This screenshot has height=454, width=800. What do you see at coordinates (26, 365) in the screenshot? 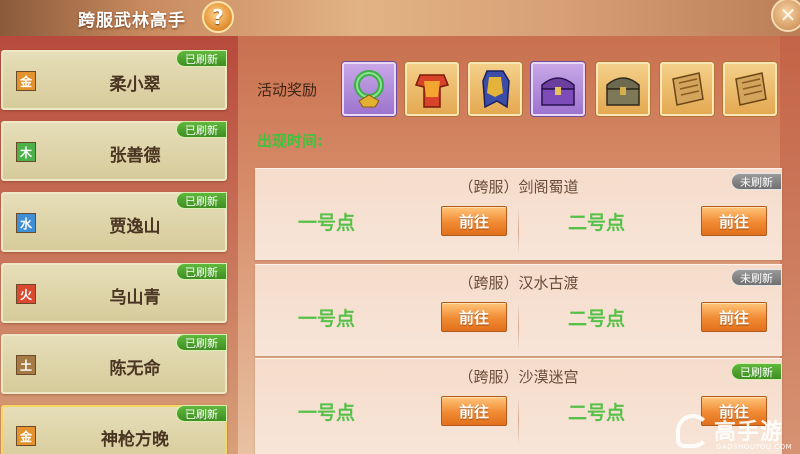
I see `element-earth-icon: 土` at bounding box center [26, 365].